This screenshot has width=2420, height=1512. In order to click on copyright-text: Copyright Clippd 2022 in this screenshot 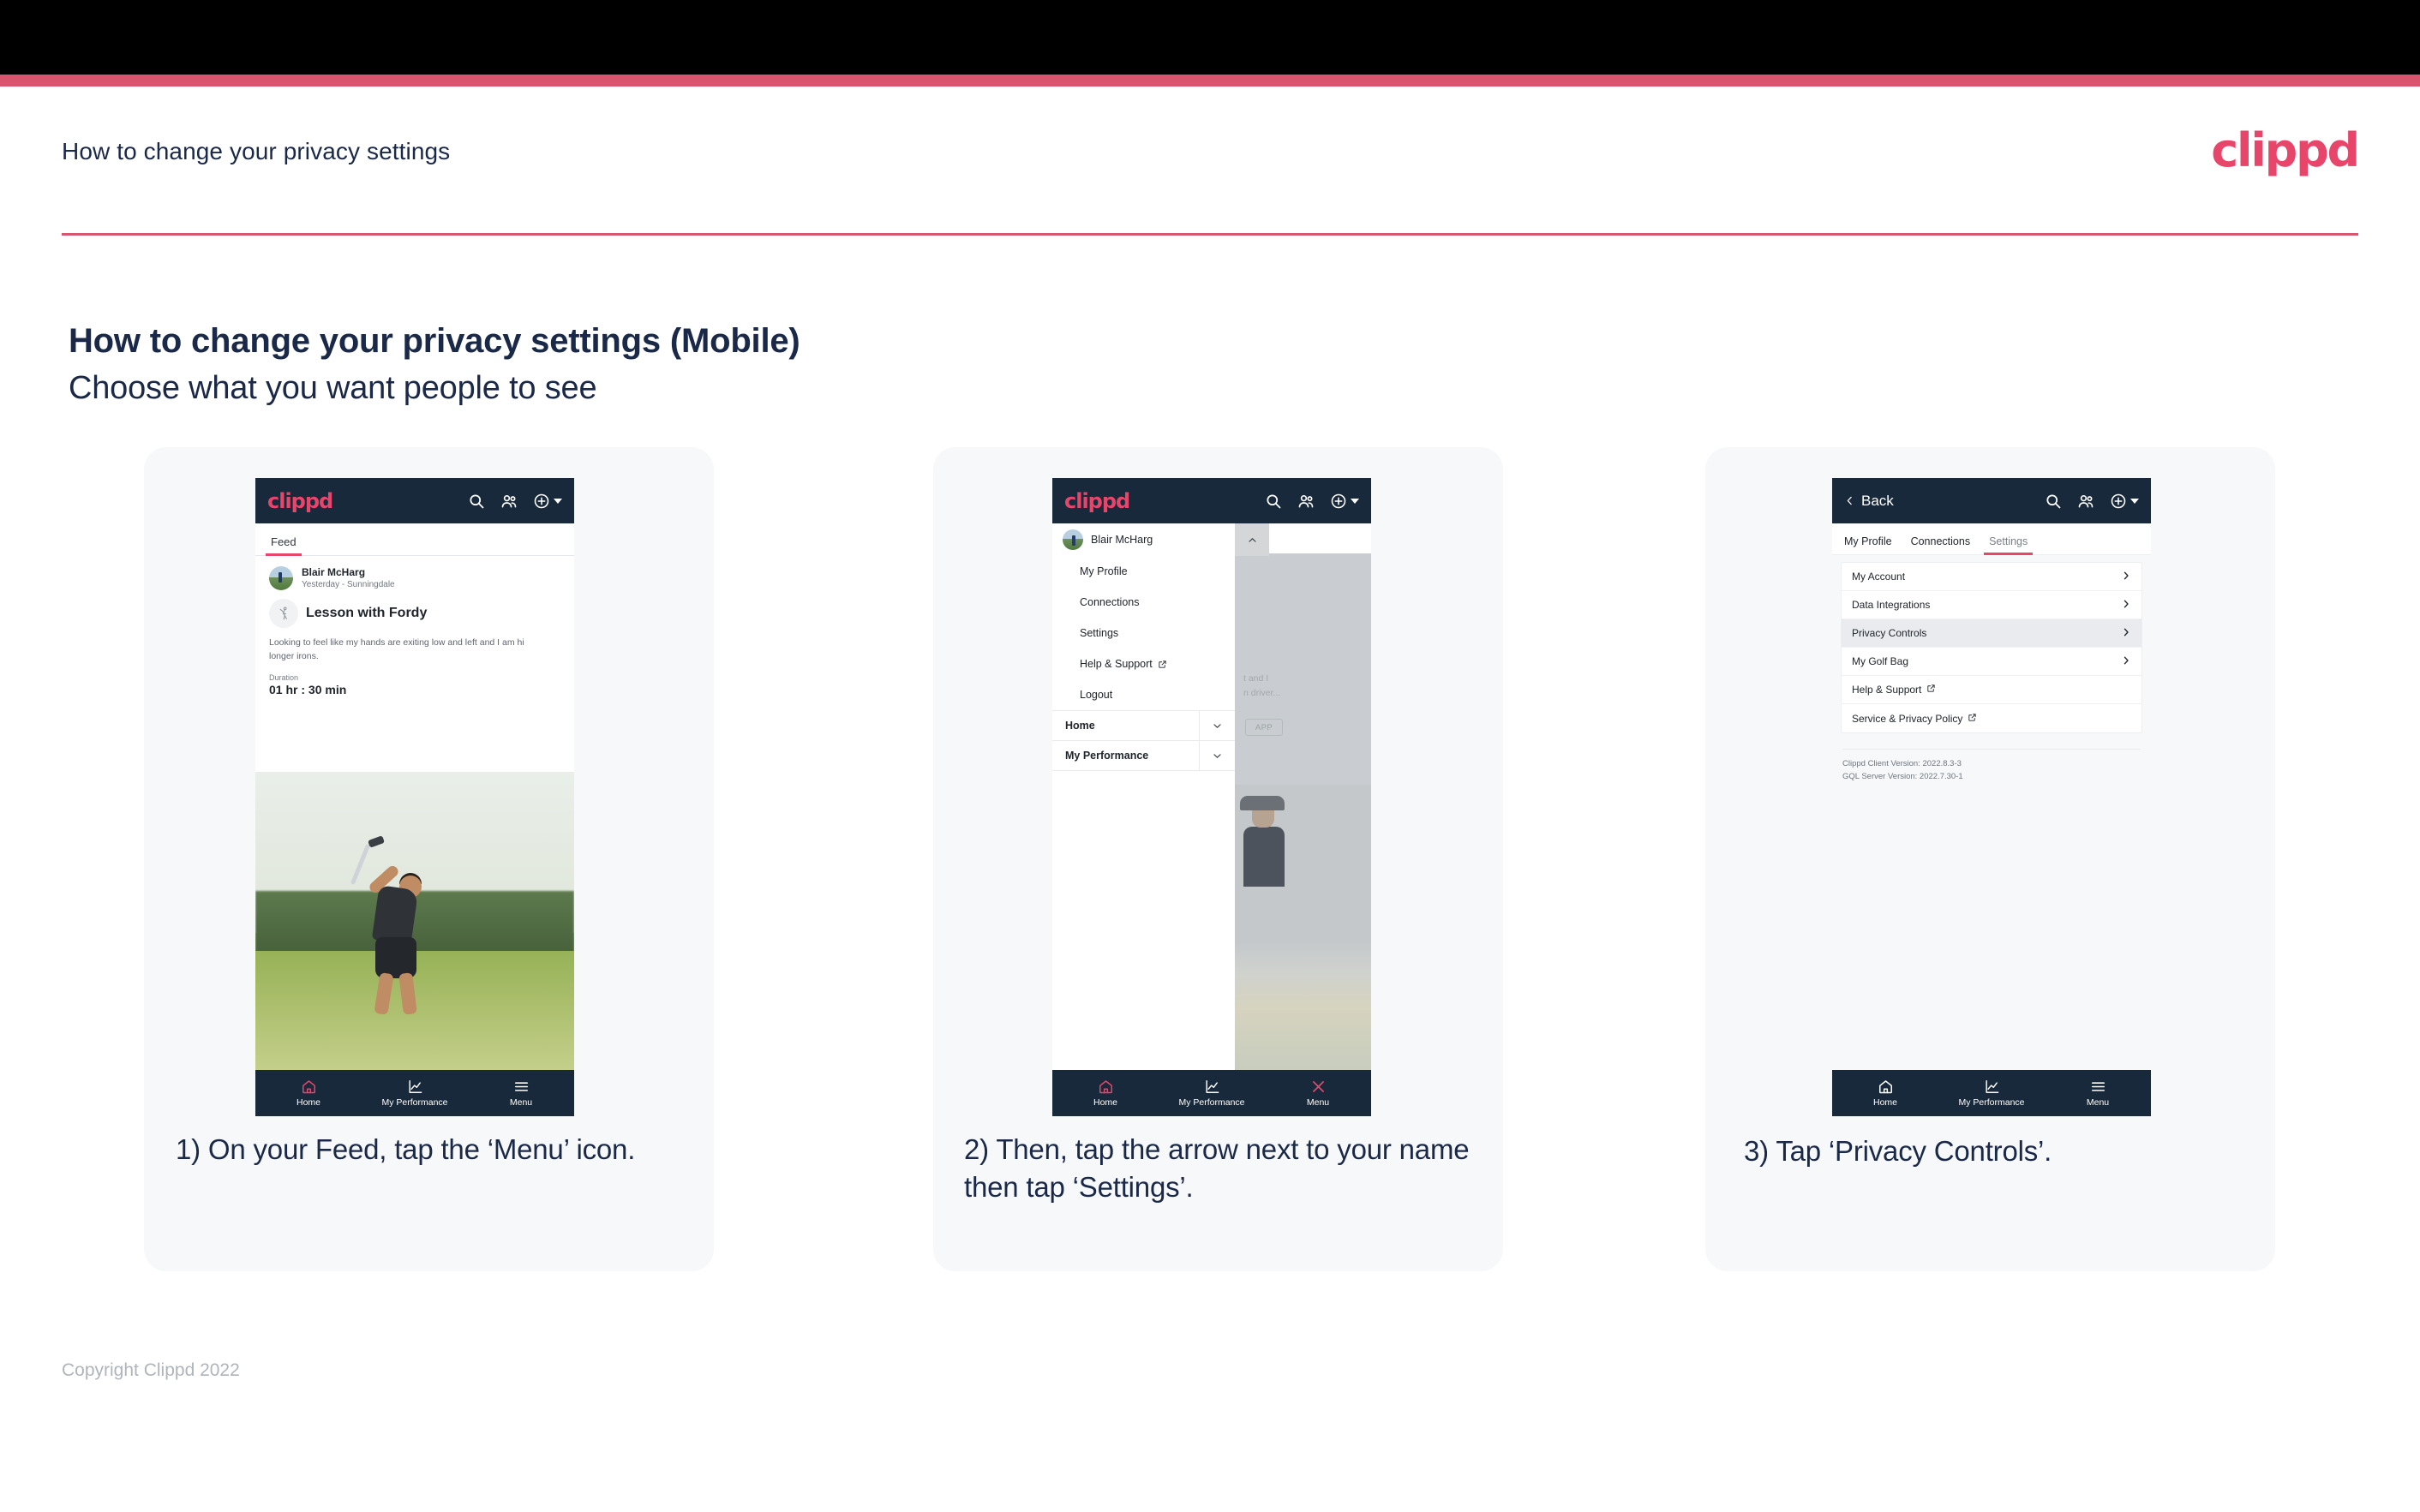, I will do `click(151, 1370)`.